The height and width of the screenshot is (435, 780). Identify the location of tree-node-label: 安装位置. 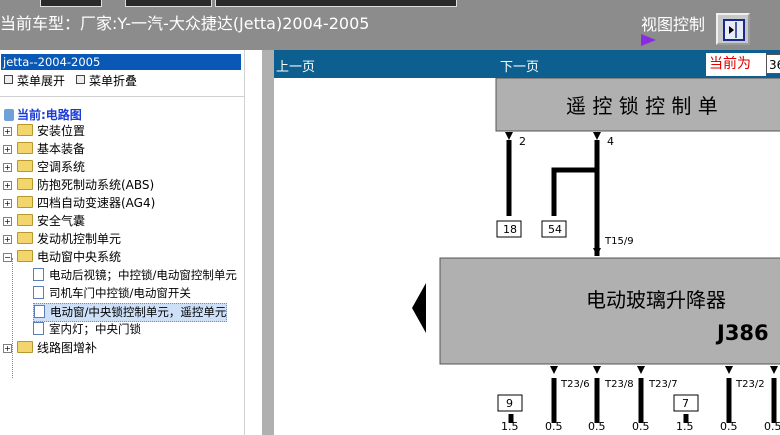
(61, 131).